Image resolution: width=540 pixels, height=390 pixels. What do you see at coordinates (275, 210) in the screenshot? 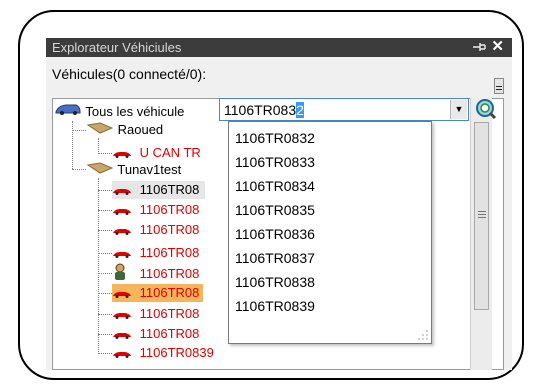
I see `dropdown-option: 1106TR0835` at bounding box center [275, 210].